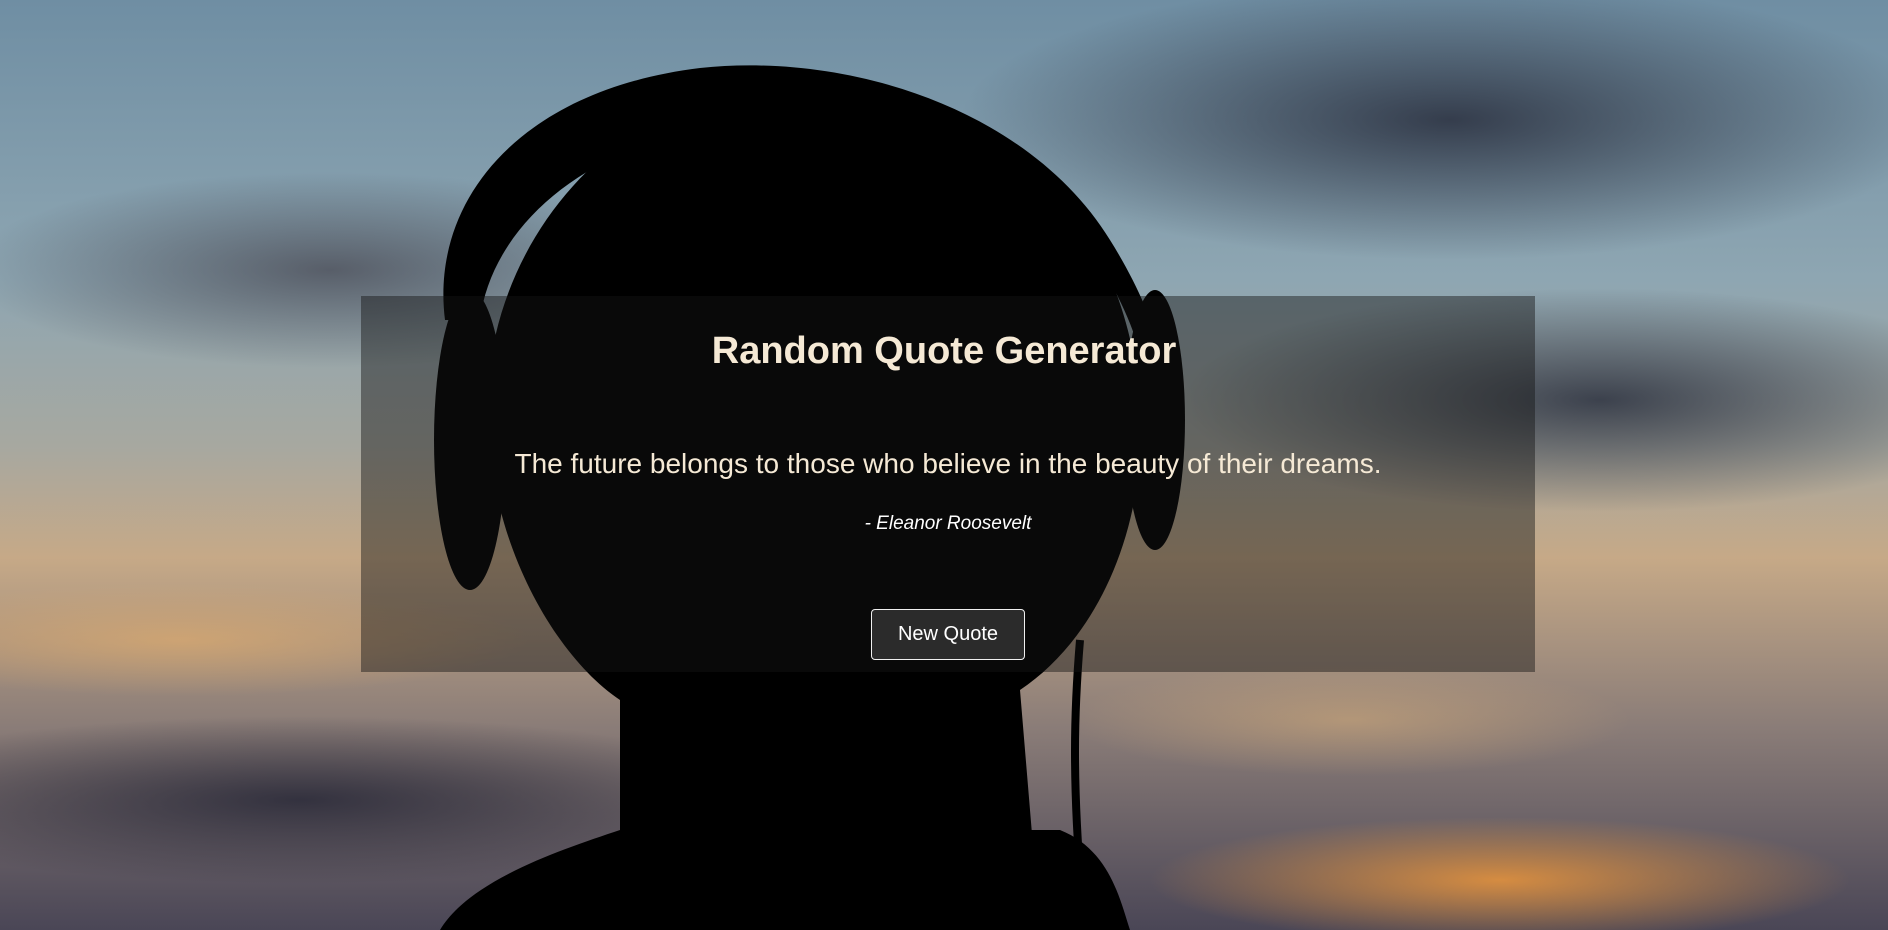  Describe the element at coordinates (944, 351) in the screenshot. I see `page-title: Random Quote Generator` at that location.